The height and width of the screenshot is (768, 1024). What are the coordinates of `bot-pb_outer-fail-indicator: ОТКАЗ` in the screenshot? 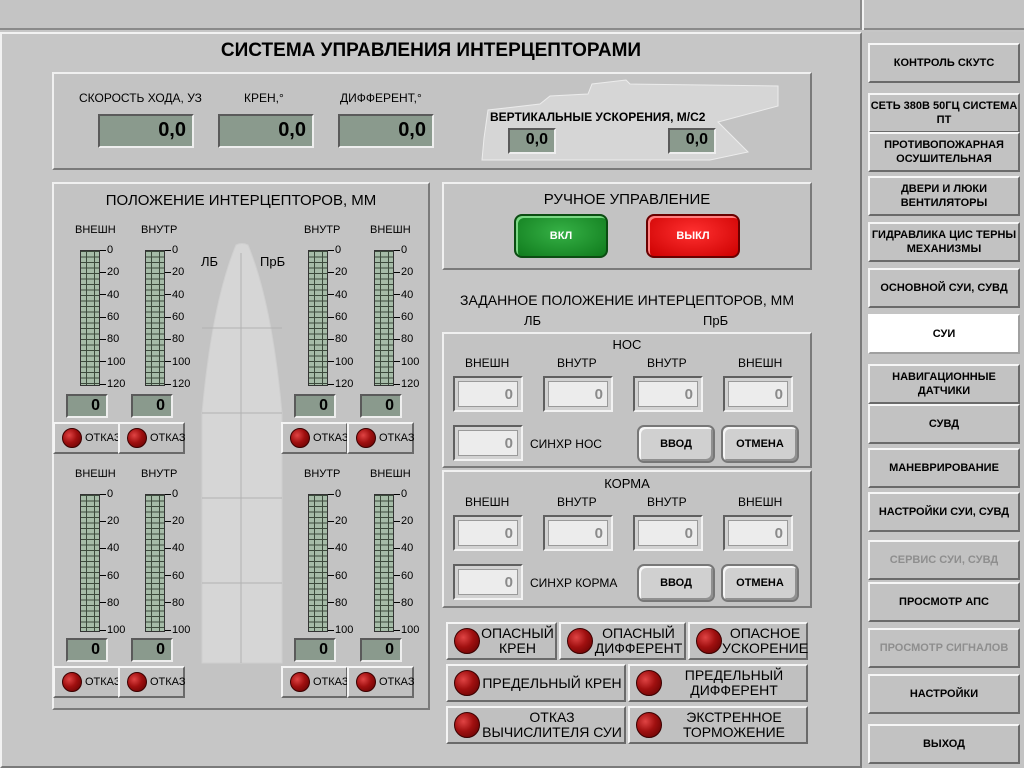 It's located at (381, 682).